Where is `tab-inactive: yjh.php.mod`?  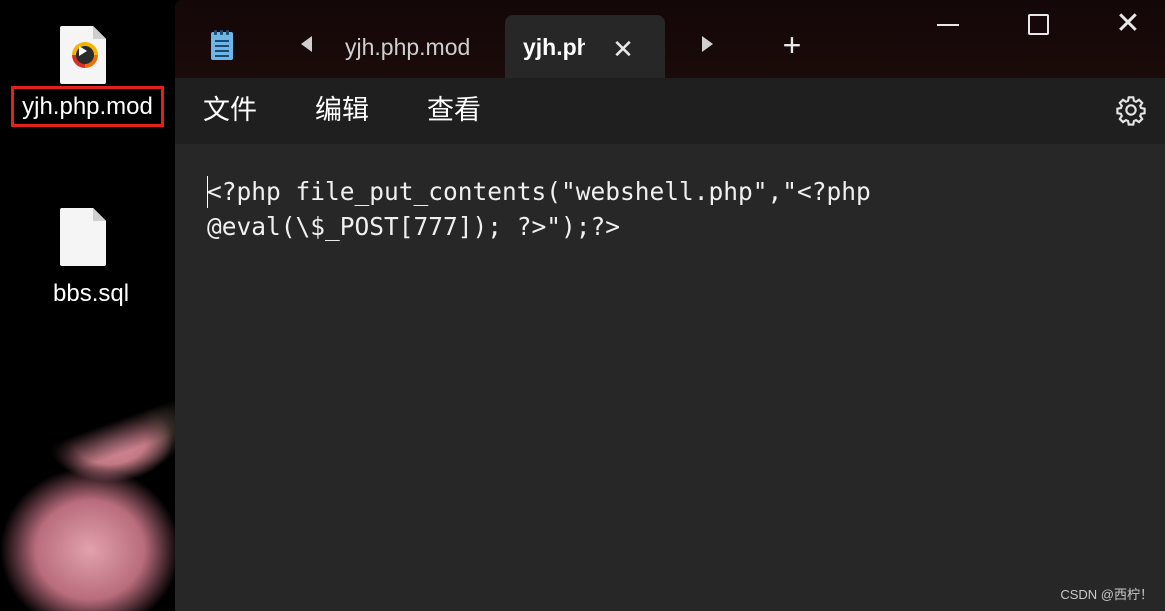
tab-inactive: yjh.php.mod is located at coordinates (425, 47).